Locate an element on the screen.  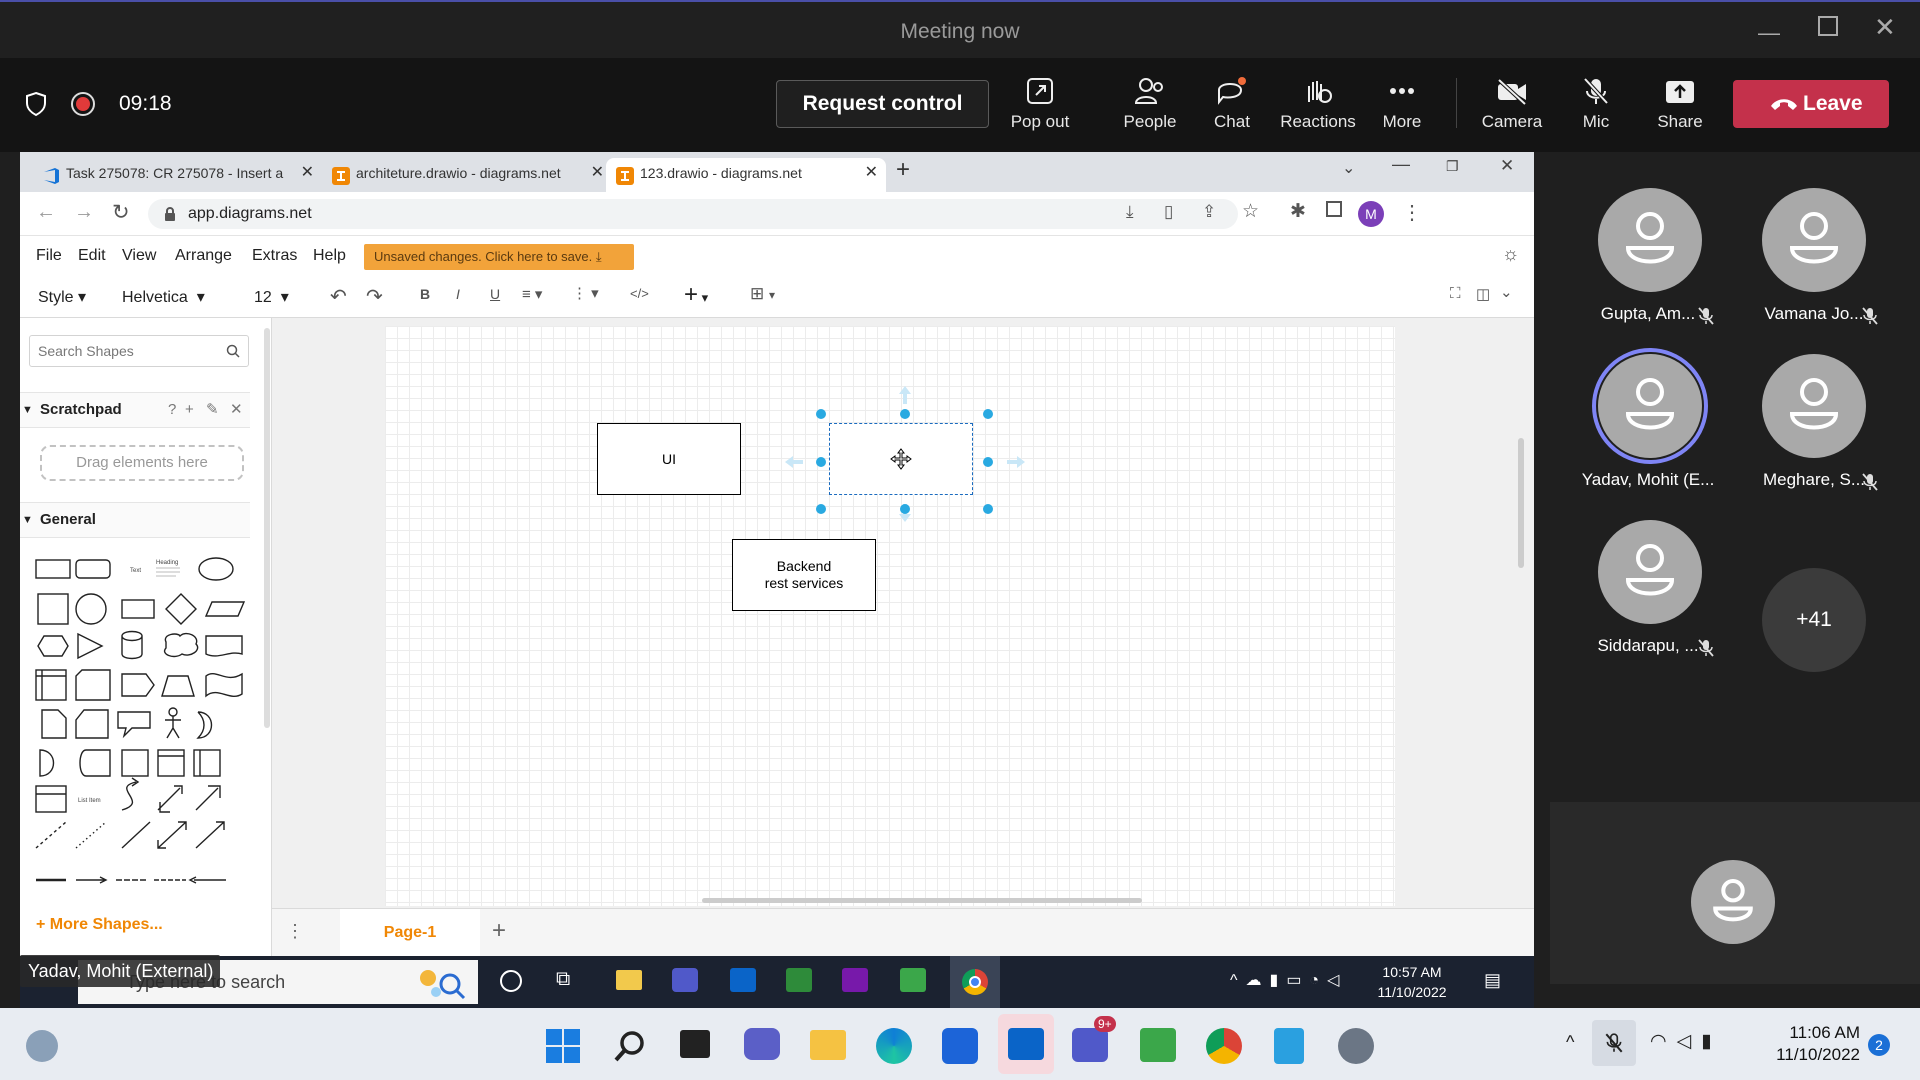
close-icon: ✕ is located at coordinates (236, 410).